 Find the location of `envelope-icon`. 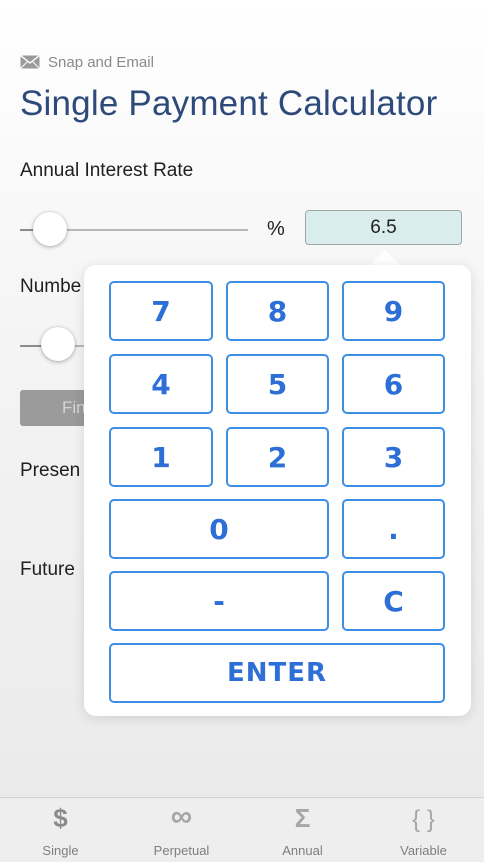

envelope-icon is located at coordinates (30, 62).